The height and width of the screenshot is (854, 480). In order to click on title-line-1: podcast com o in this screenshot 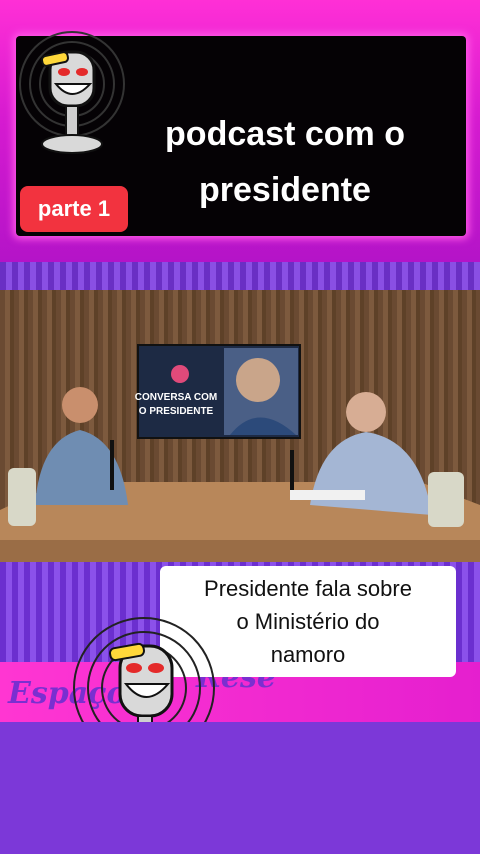, I will do `click(285, 134)`.